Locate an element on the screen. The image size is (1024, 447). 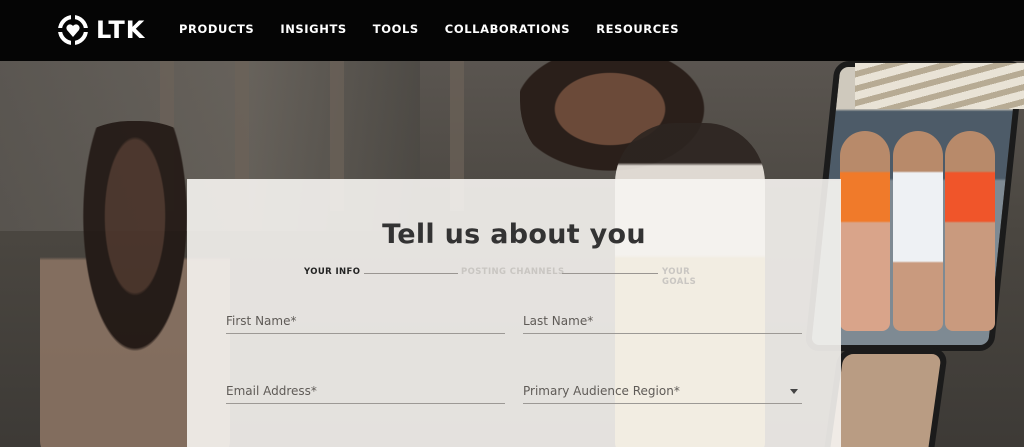
region-select-input is located at coordinates (662, 391).